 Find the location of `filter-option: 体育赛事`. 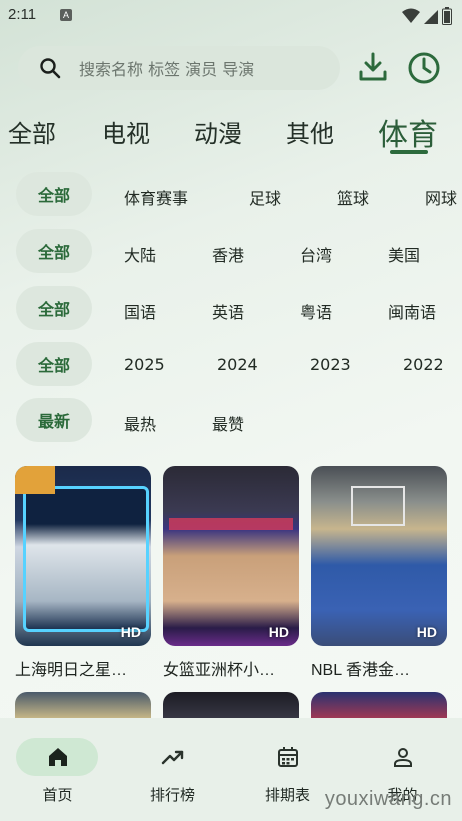

filter-option: 体育赛事 is located at coordinates (156, 197).